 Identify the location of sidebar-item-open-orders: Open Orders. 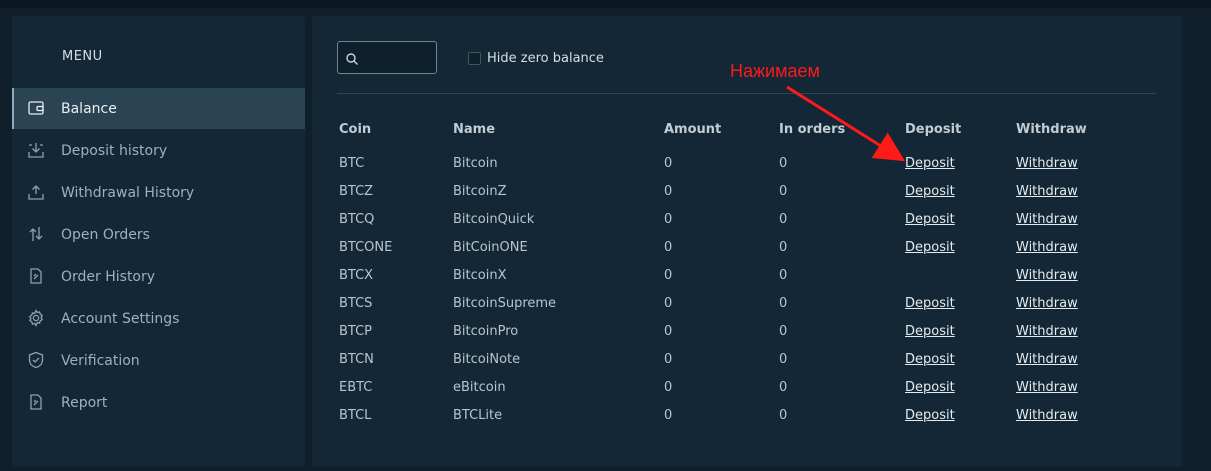
(158, 234).